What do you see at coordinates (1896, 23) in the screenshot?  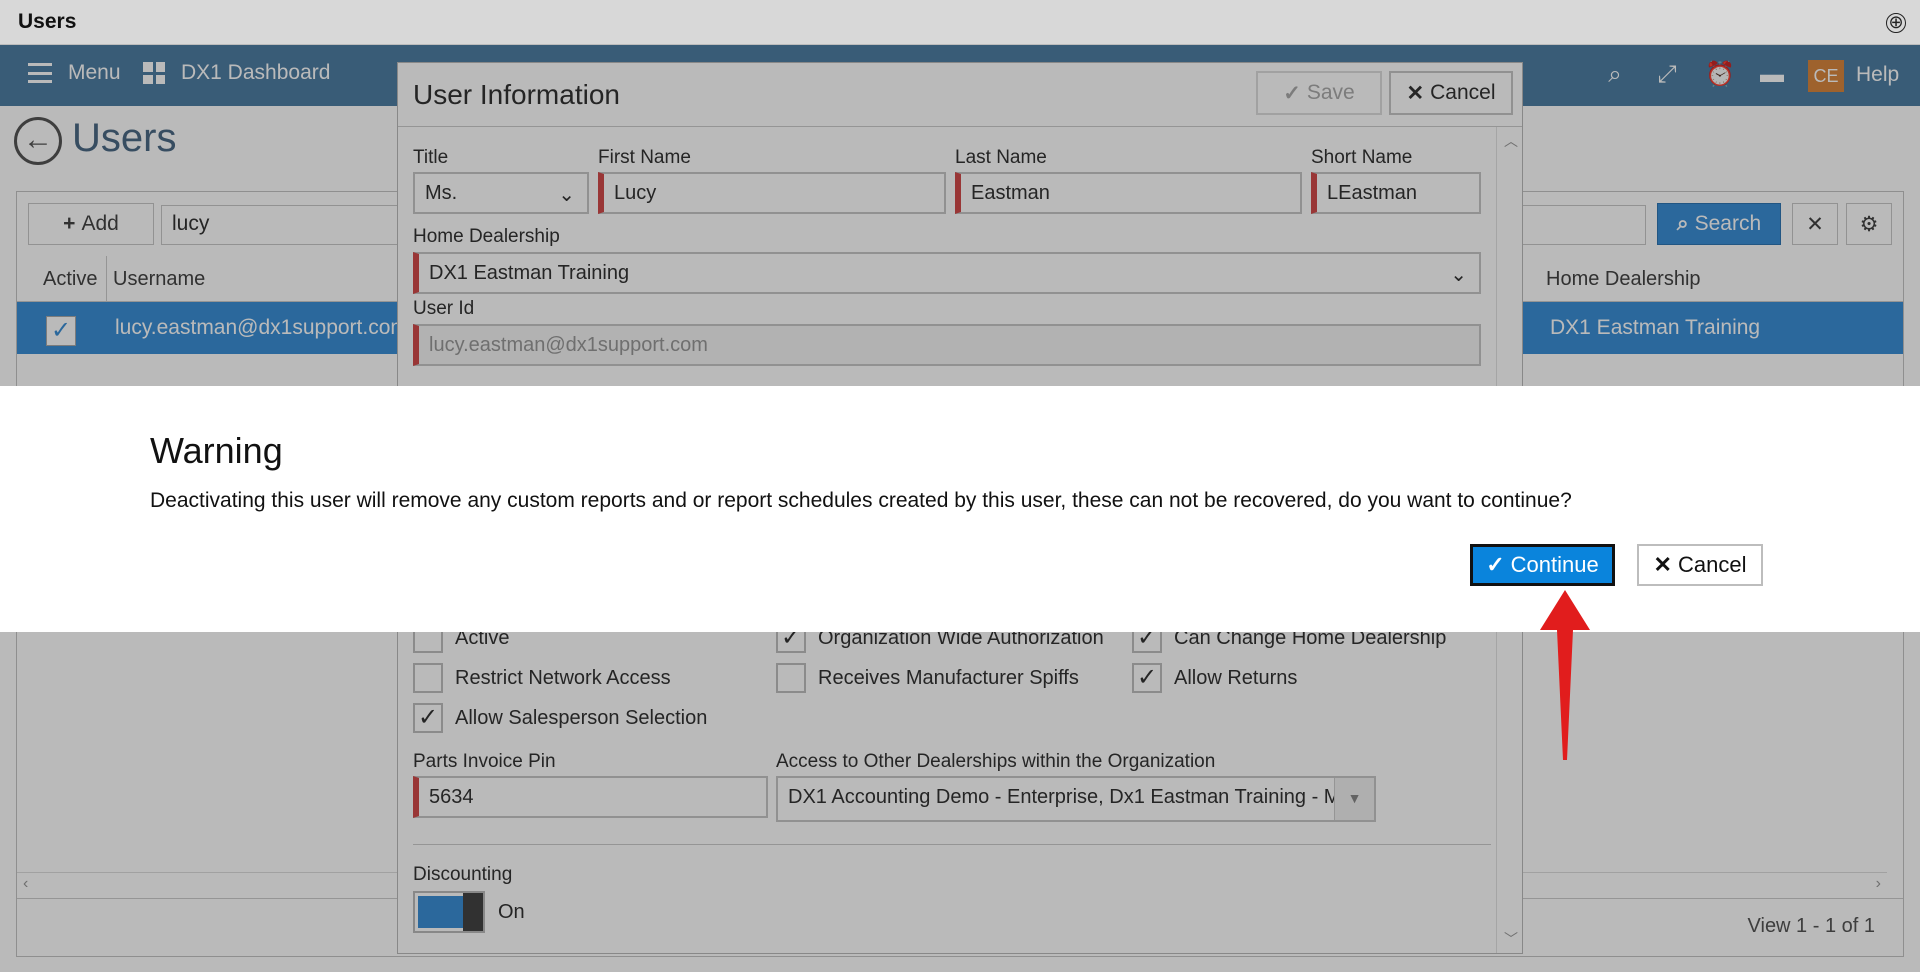 I see `add-window-icon: ⊕` at bounding box center [1896, 23].